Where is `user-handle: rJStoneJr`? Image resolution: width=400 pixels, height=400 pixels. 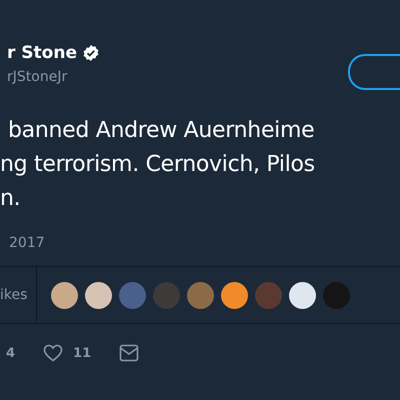
user-handle: rJStoneJr is located at coordinates (53, 77).